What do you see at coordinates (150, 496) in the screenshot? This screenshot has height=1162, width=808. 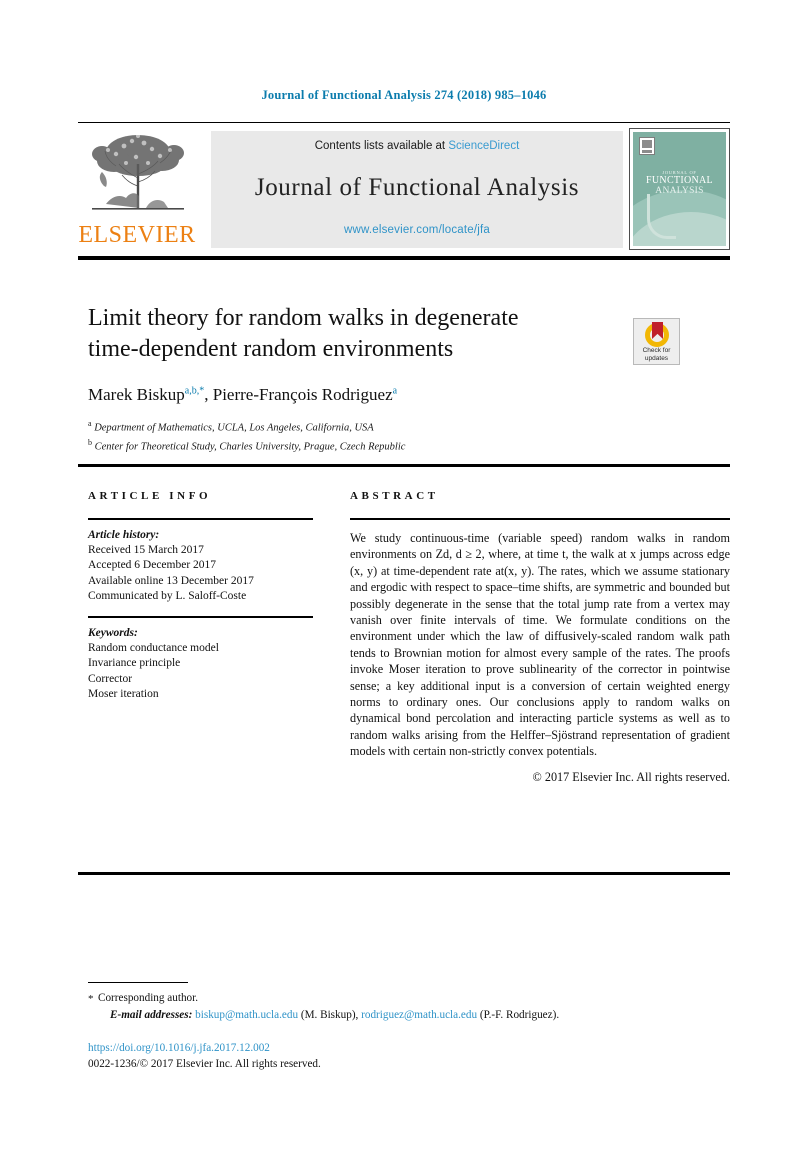 I see `article-info-heading: ARTICLE INFO` at bounding box center [150, 496].